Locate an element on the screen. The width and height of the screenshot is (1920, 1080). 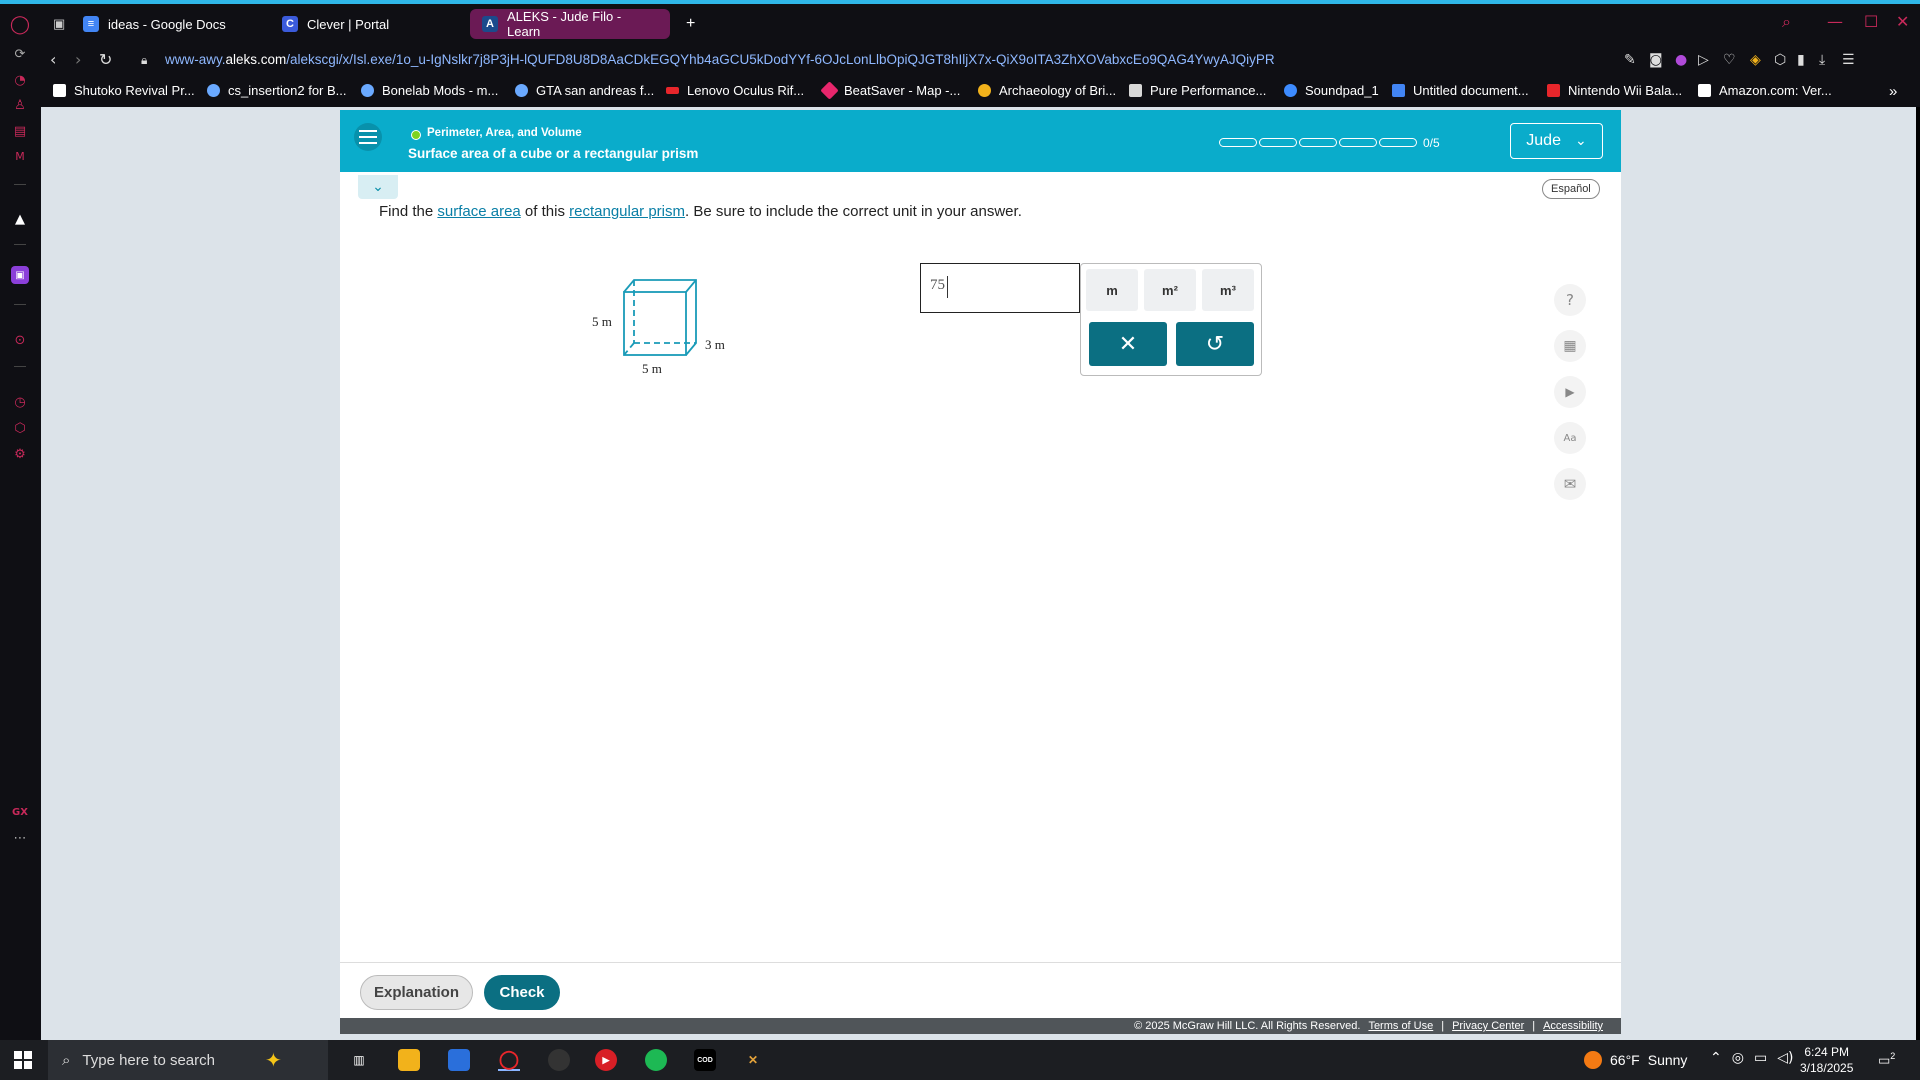
player-icon: ⊙ is located at coordinates (20, 340).